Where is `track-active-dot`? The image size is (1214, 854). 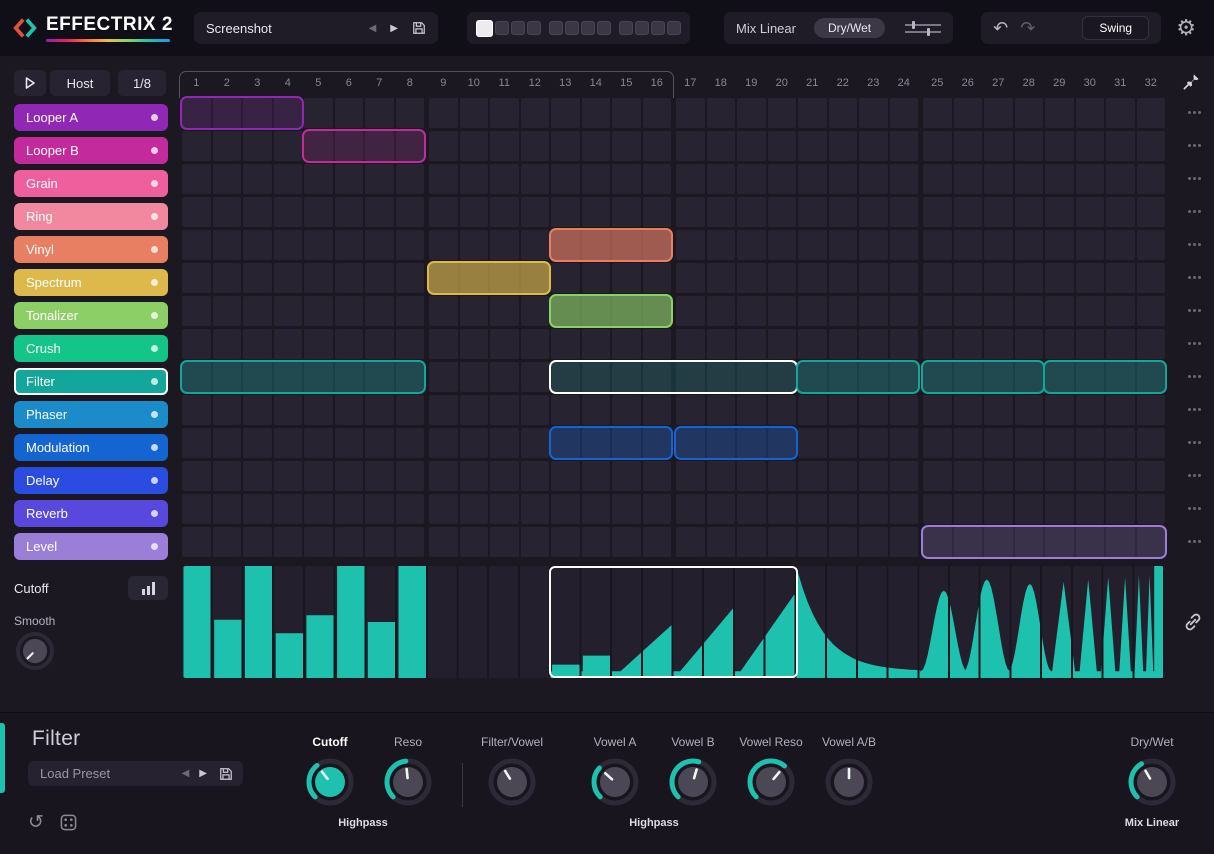 track-active-dot is located at coordinates (154, 282).